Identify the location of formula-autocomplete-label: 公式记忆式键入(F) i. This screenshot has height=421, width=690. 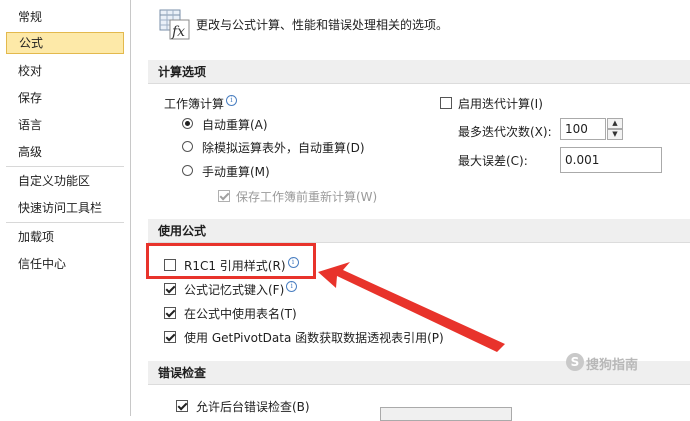
(241, 289).